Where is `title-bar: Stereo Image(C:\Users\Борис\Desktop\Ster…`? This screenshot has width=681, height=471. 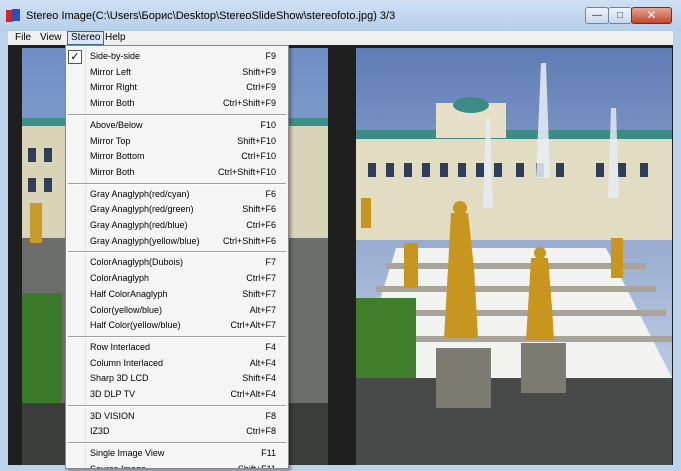 title-bar: Stereo Image(C:\Users\Борис\Desktop\Ster… is located at coordinates (340, 15).